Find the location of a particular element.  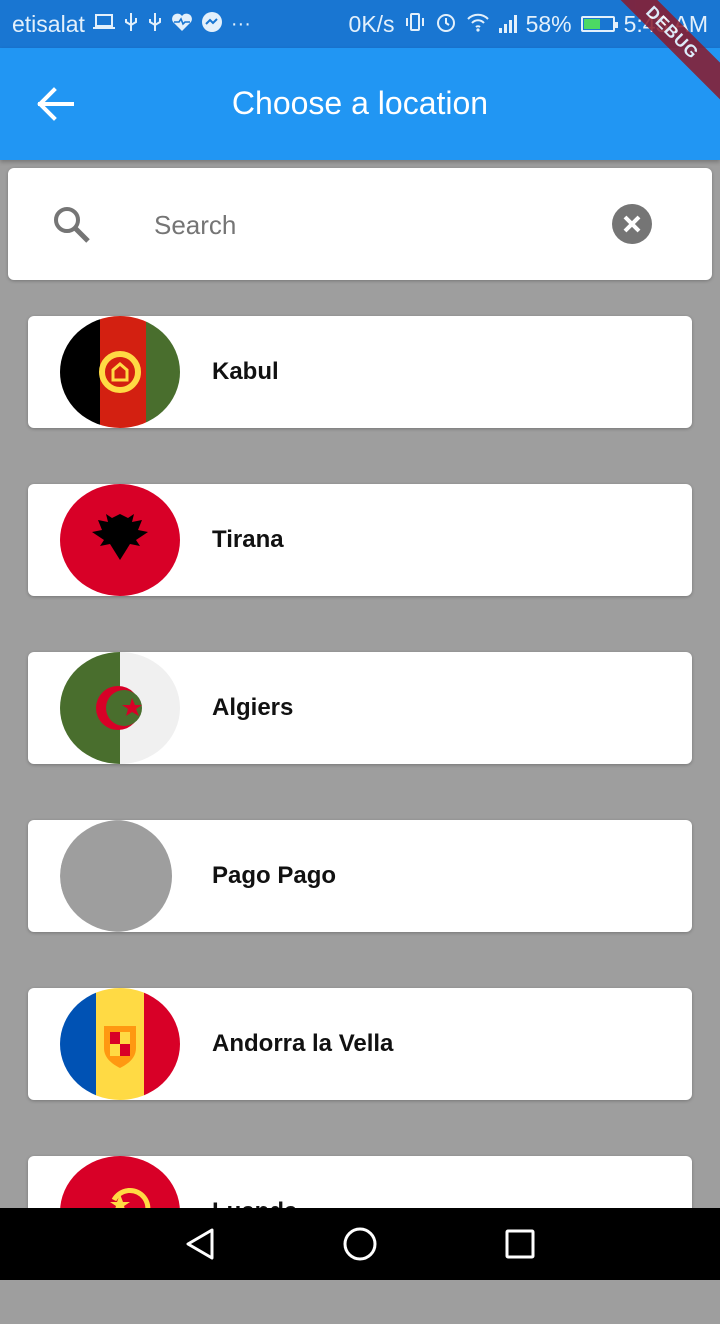

status-bar: etisalat ··· 0K/s 58% is located at coordinates (360, 24).